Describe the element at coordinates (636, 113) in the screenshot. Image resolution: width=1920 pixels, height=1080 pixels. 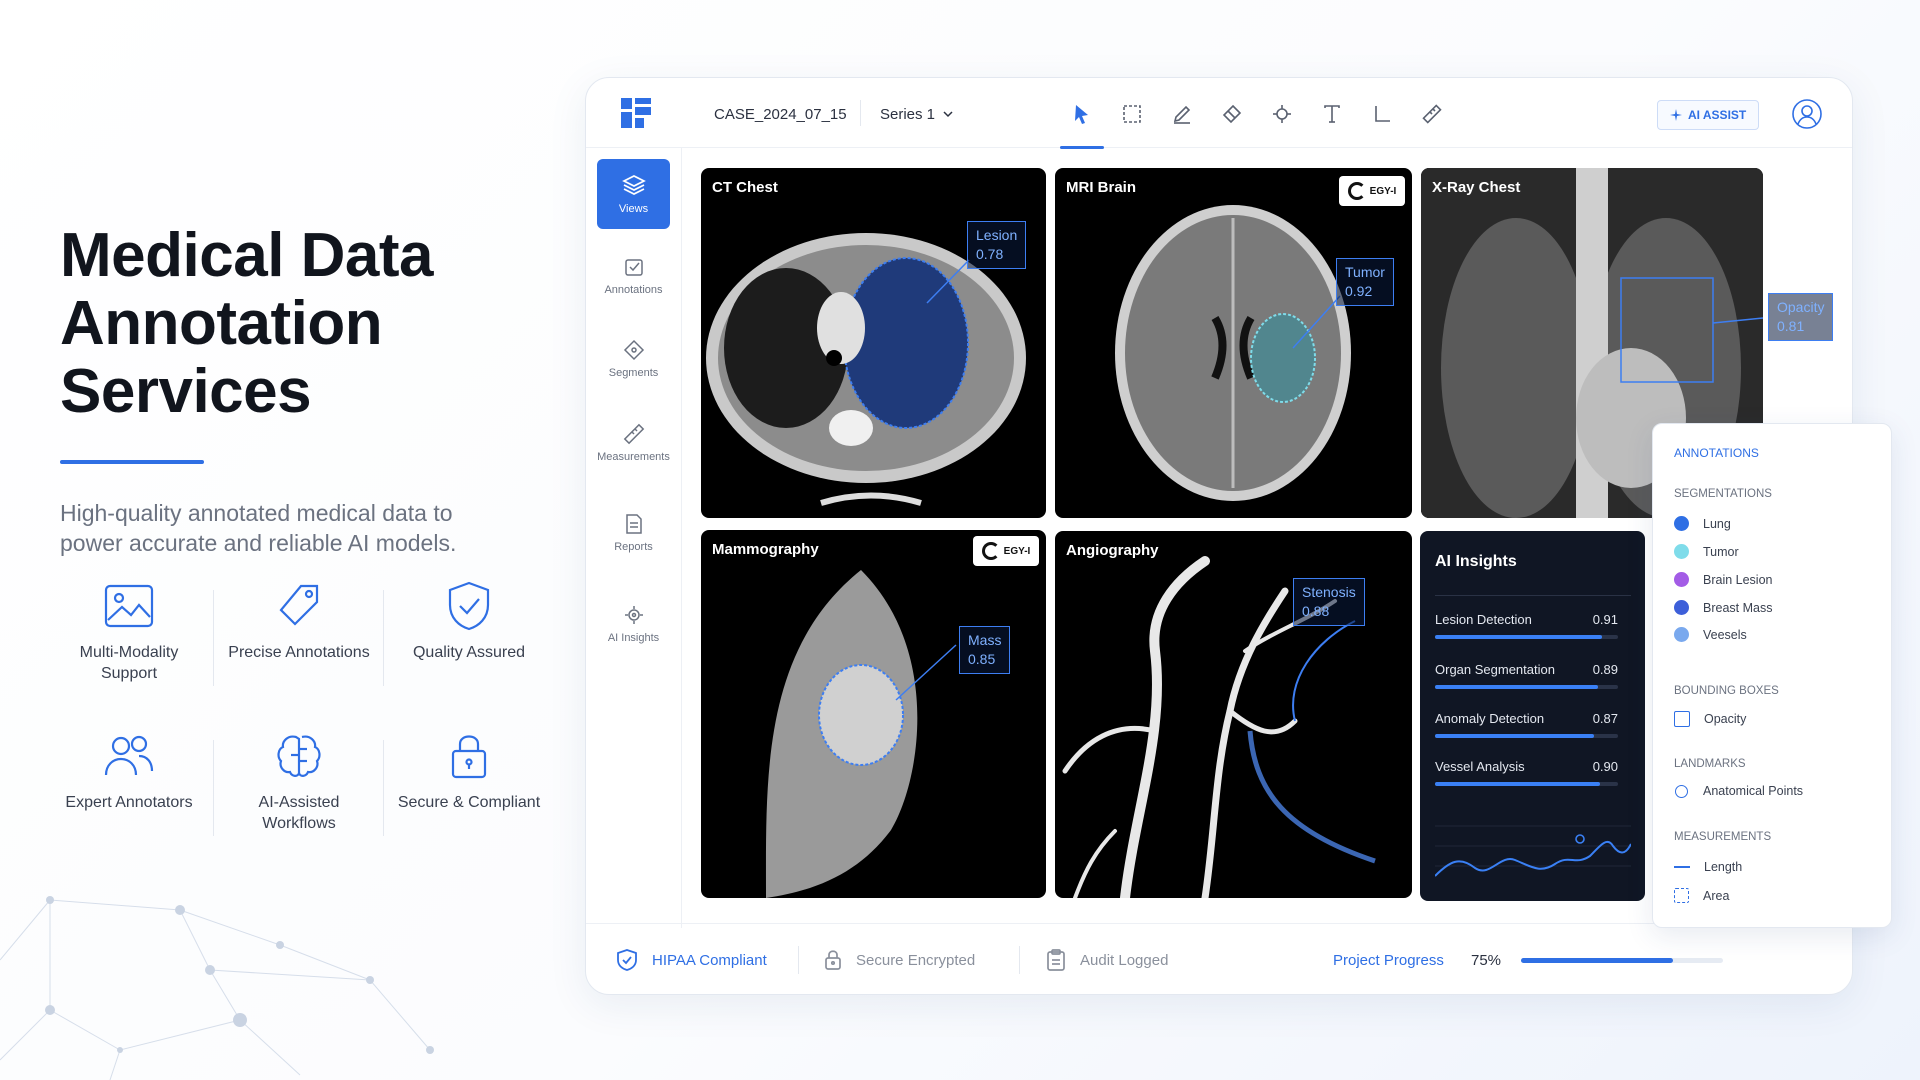
I see `app-logo` at that location.